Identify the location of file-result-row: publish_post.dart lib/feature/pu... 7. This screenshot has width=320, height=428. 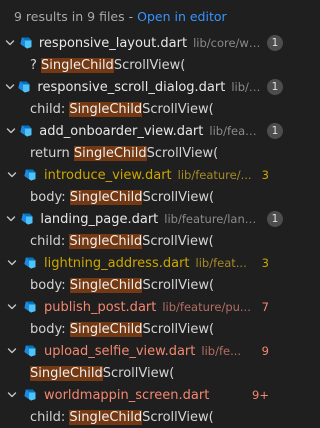
(145, 307).